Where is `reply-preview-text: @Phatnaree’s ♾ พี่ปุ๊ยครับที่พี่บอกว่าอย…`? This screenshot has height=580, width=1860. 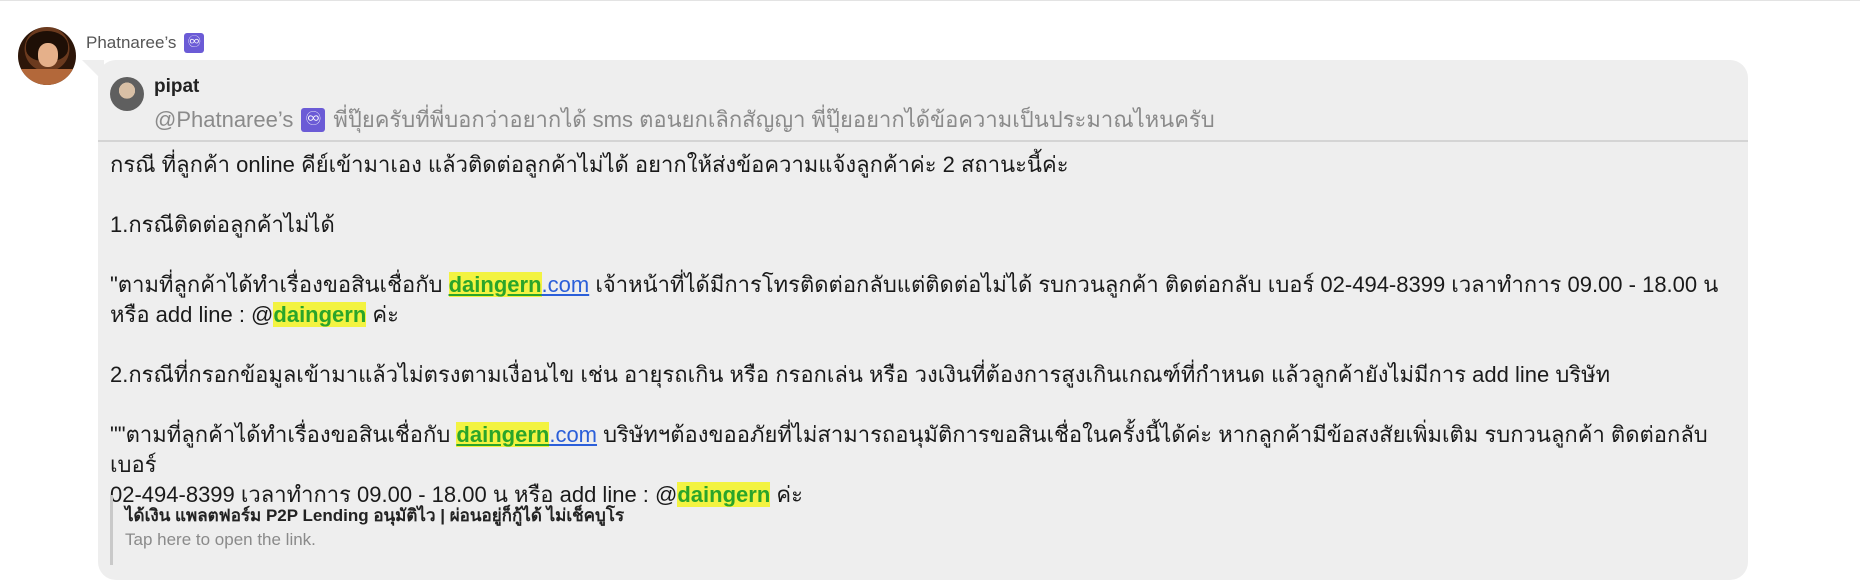
reply-preview-text: @Phatnaree’s ♾ พี่ปุ๊ยครับที่พี่บอกว่าอย… is located at coordinates (684, 119).